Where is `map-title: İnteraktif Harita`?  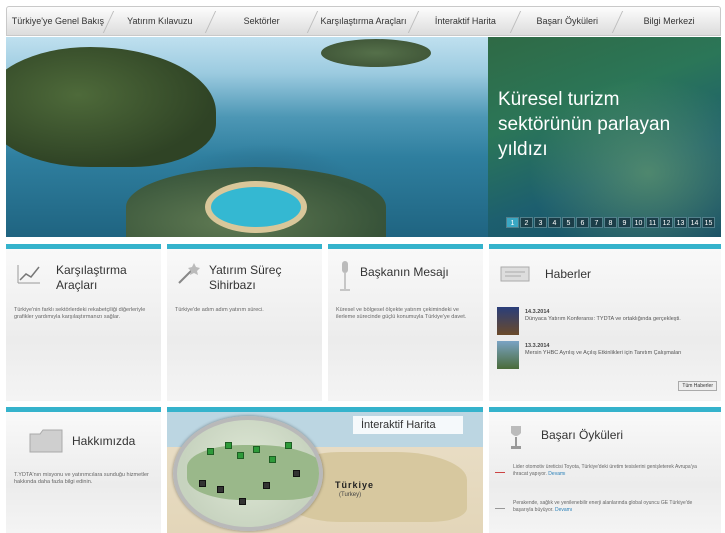 map-title: İnteraktif Harita is located at coordinates (408, 425).